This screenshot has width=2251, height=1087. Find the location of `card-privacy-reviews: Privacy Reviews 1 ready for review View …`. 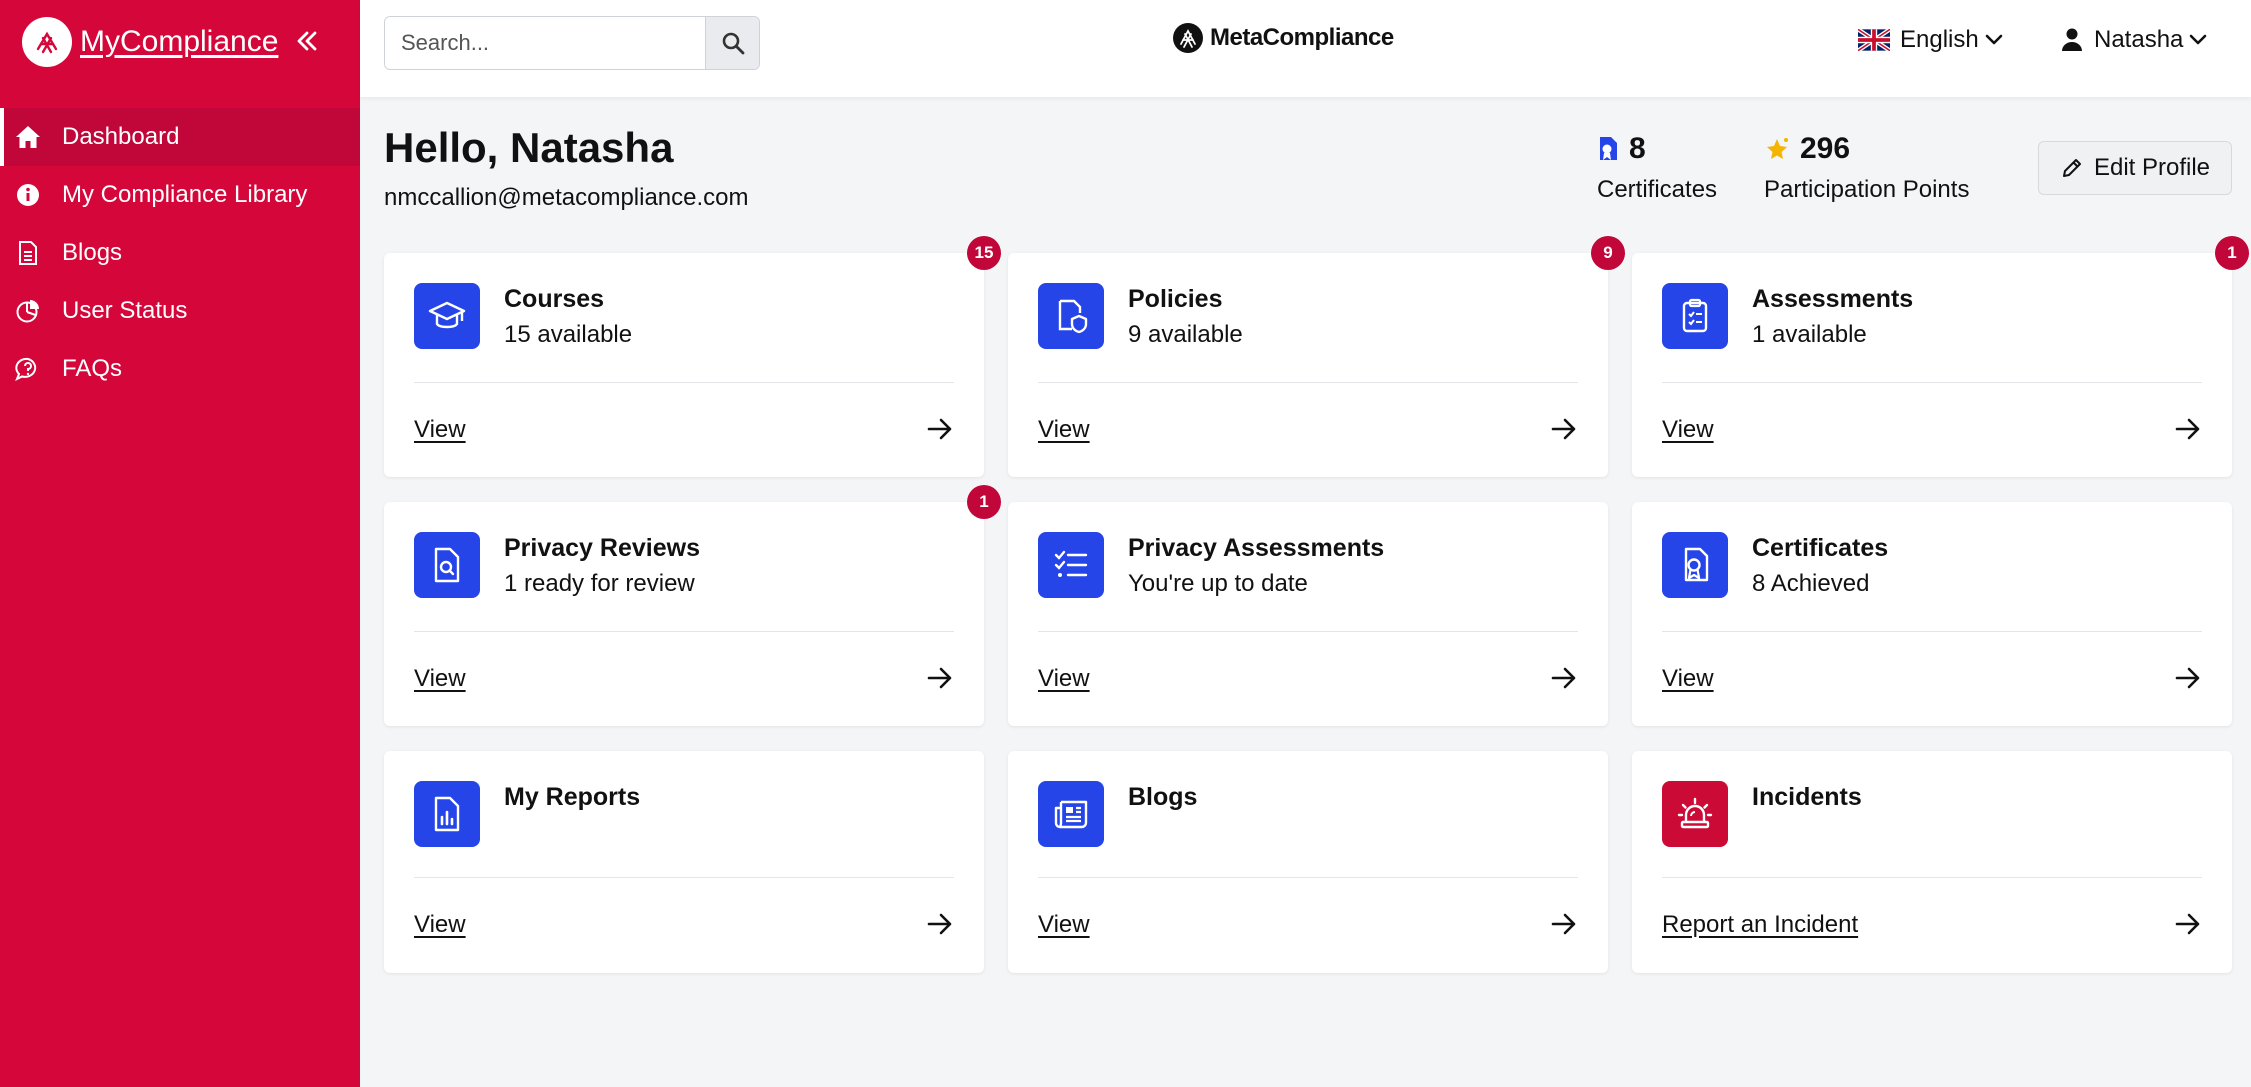

card-privacy-reviews: Privacy Reviews 1 ready for review View … is located at coordinates (692, 605).